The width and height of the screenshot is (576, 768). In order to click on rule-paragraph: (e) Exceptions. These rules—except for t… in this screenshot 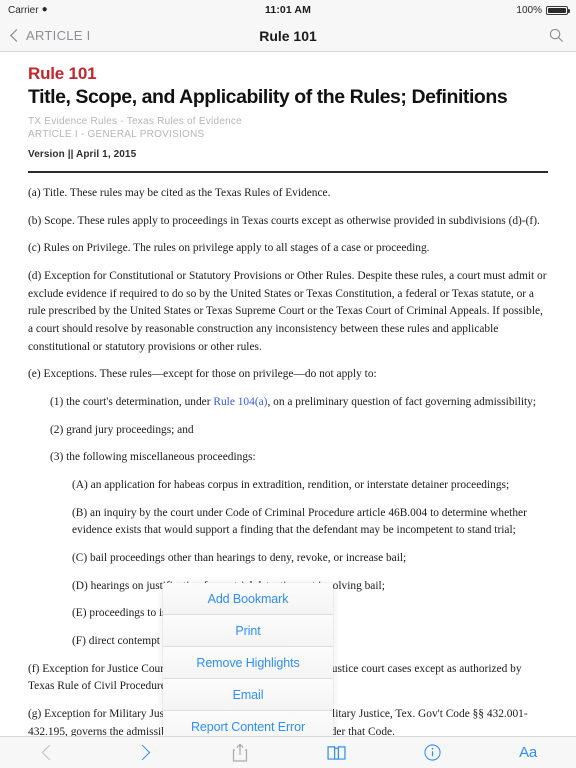, I will do `click(202, 374)`.